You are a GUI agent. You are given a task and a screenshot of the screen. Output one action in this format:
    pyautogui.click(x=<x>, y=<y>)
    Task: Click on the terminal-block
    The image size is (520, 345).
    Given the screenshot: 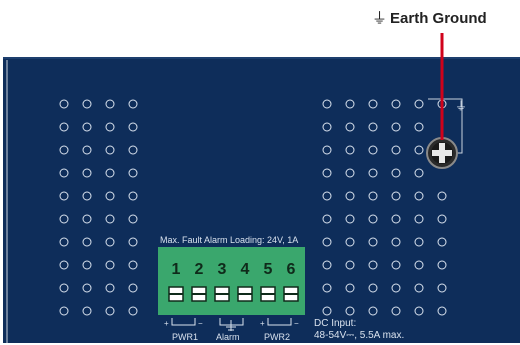 What is the action you would take?
    pyautogui.click(x=231, y=281)
    